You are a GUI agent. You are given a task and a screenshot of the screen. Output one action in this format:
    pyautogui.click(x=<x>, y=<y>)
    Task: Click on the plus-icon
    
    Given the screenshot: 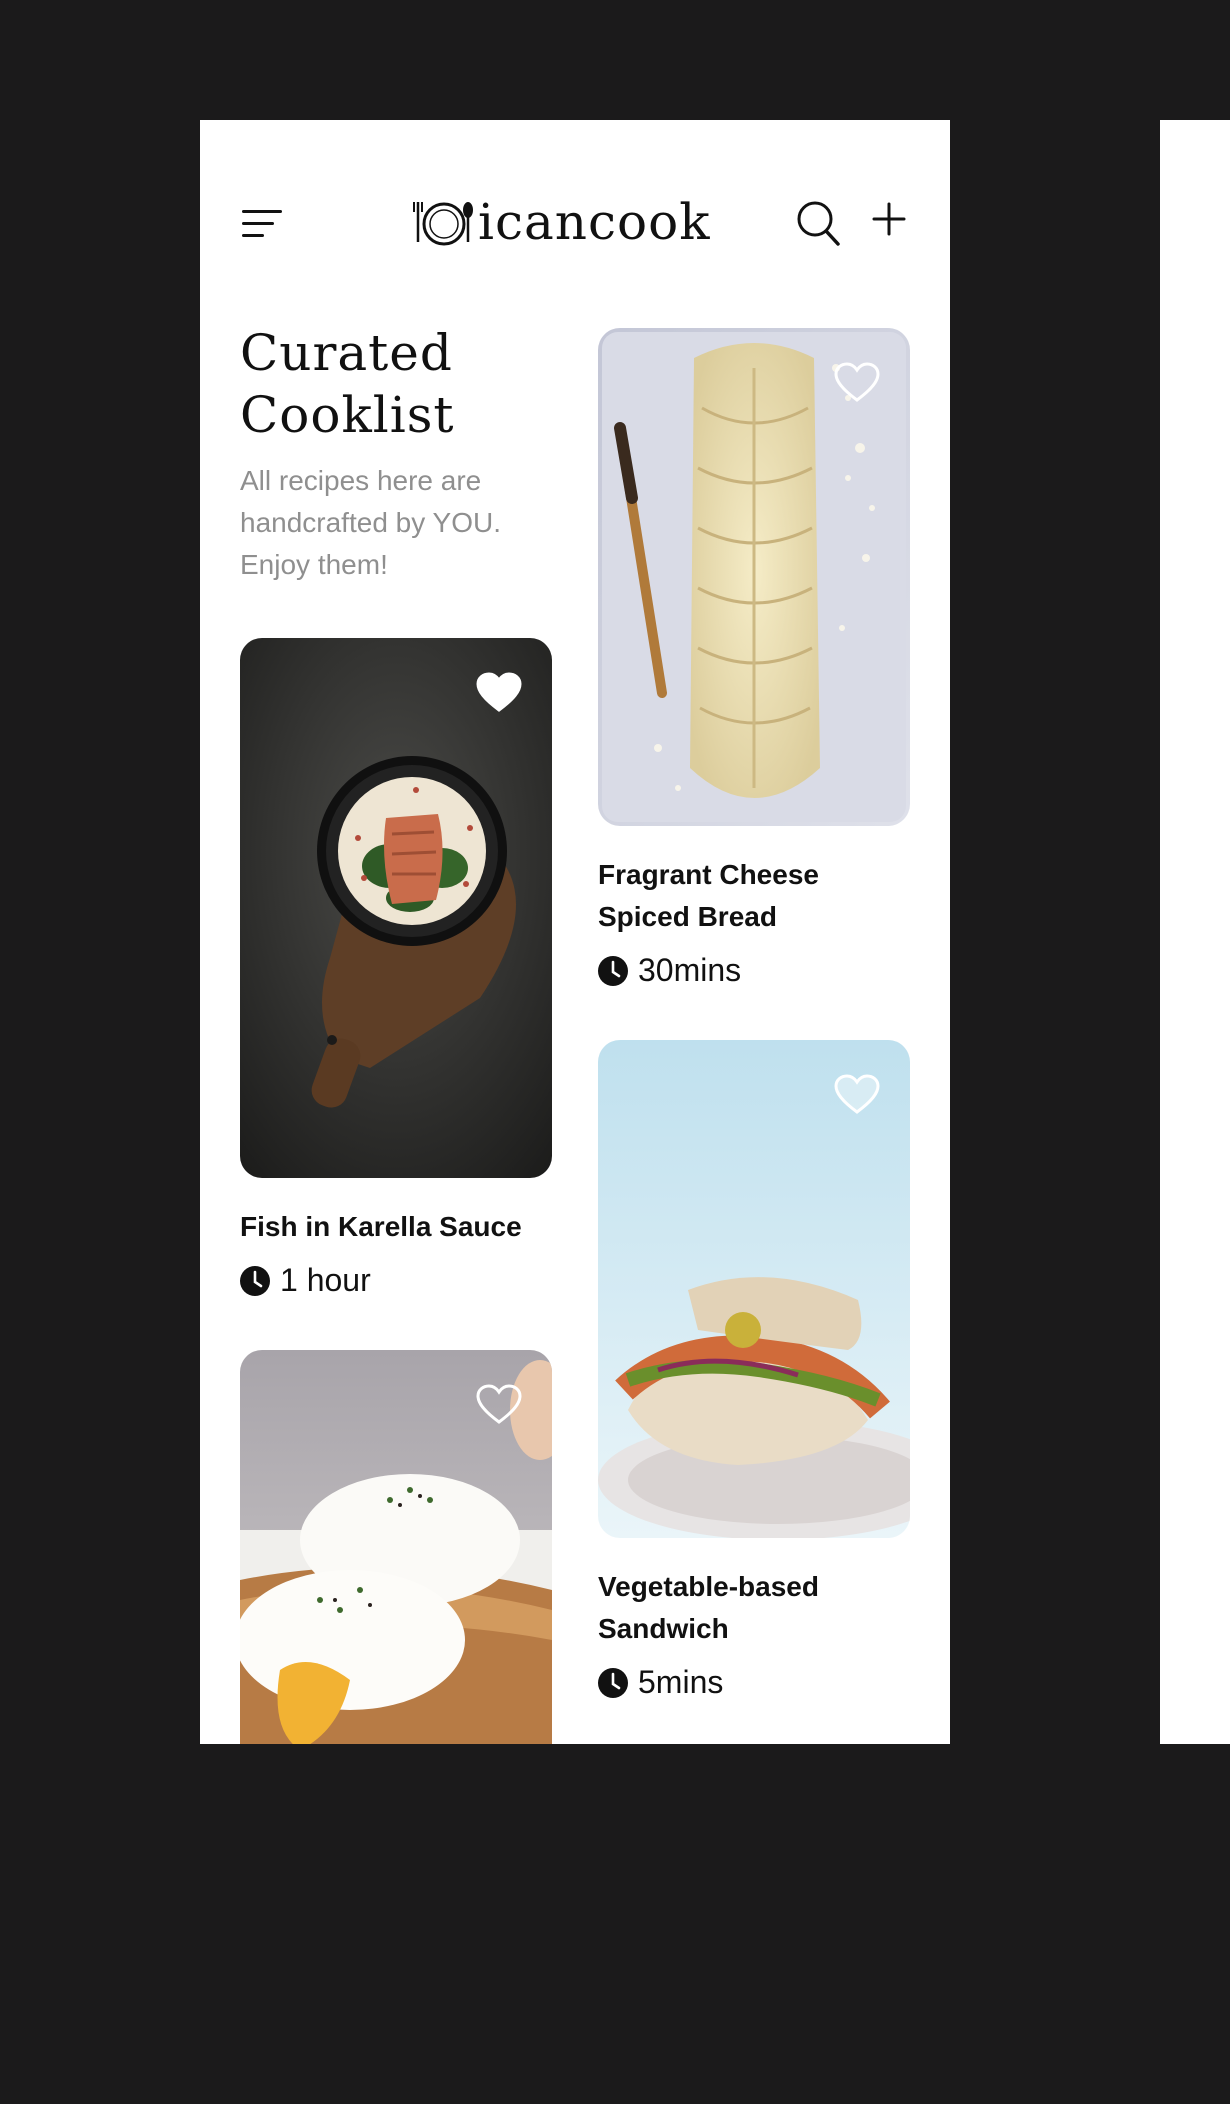 What is the action you would take?
    pyautogui.click(x=889, y=219)
    